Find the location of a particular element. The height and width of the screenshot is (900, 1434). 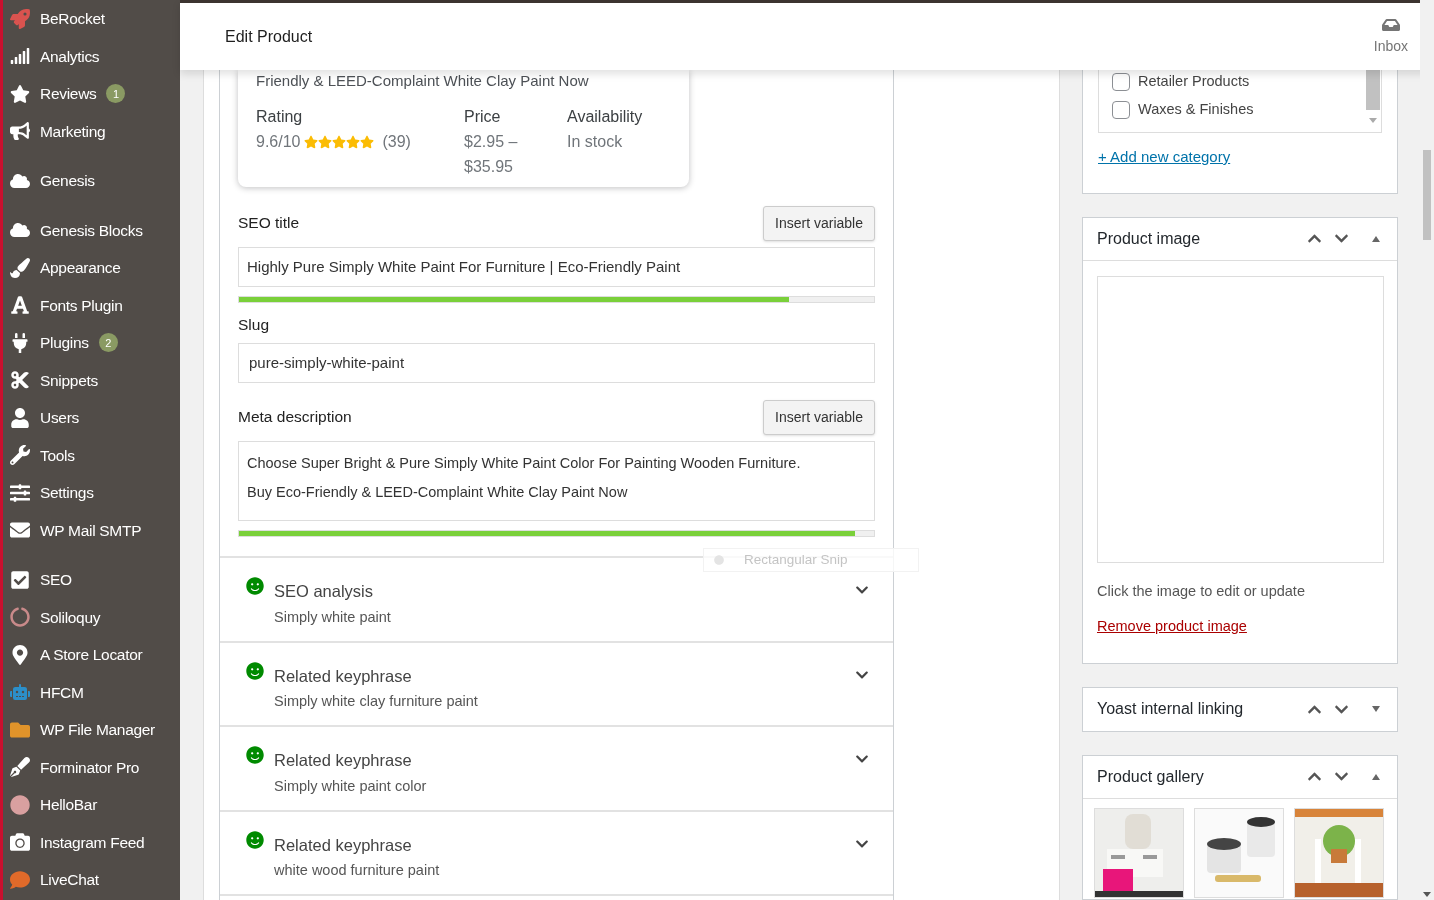

page-scrollbar is located at coordinates (1427, 450).